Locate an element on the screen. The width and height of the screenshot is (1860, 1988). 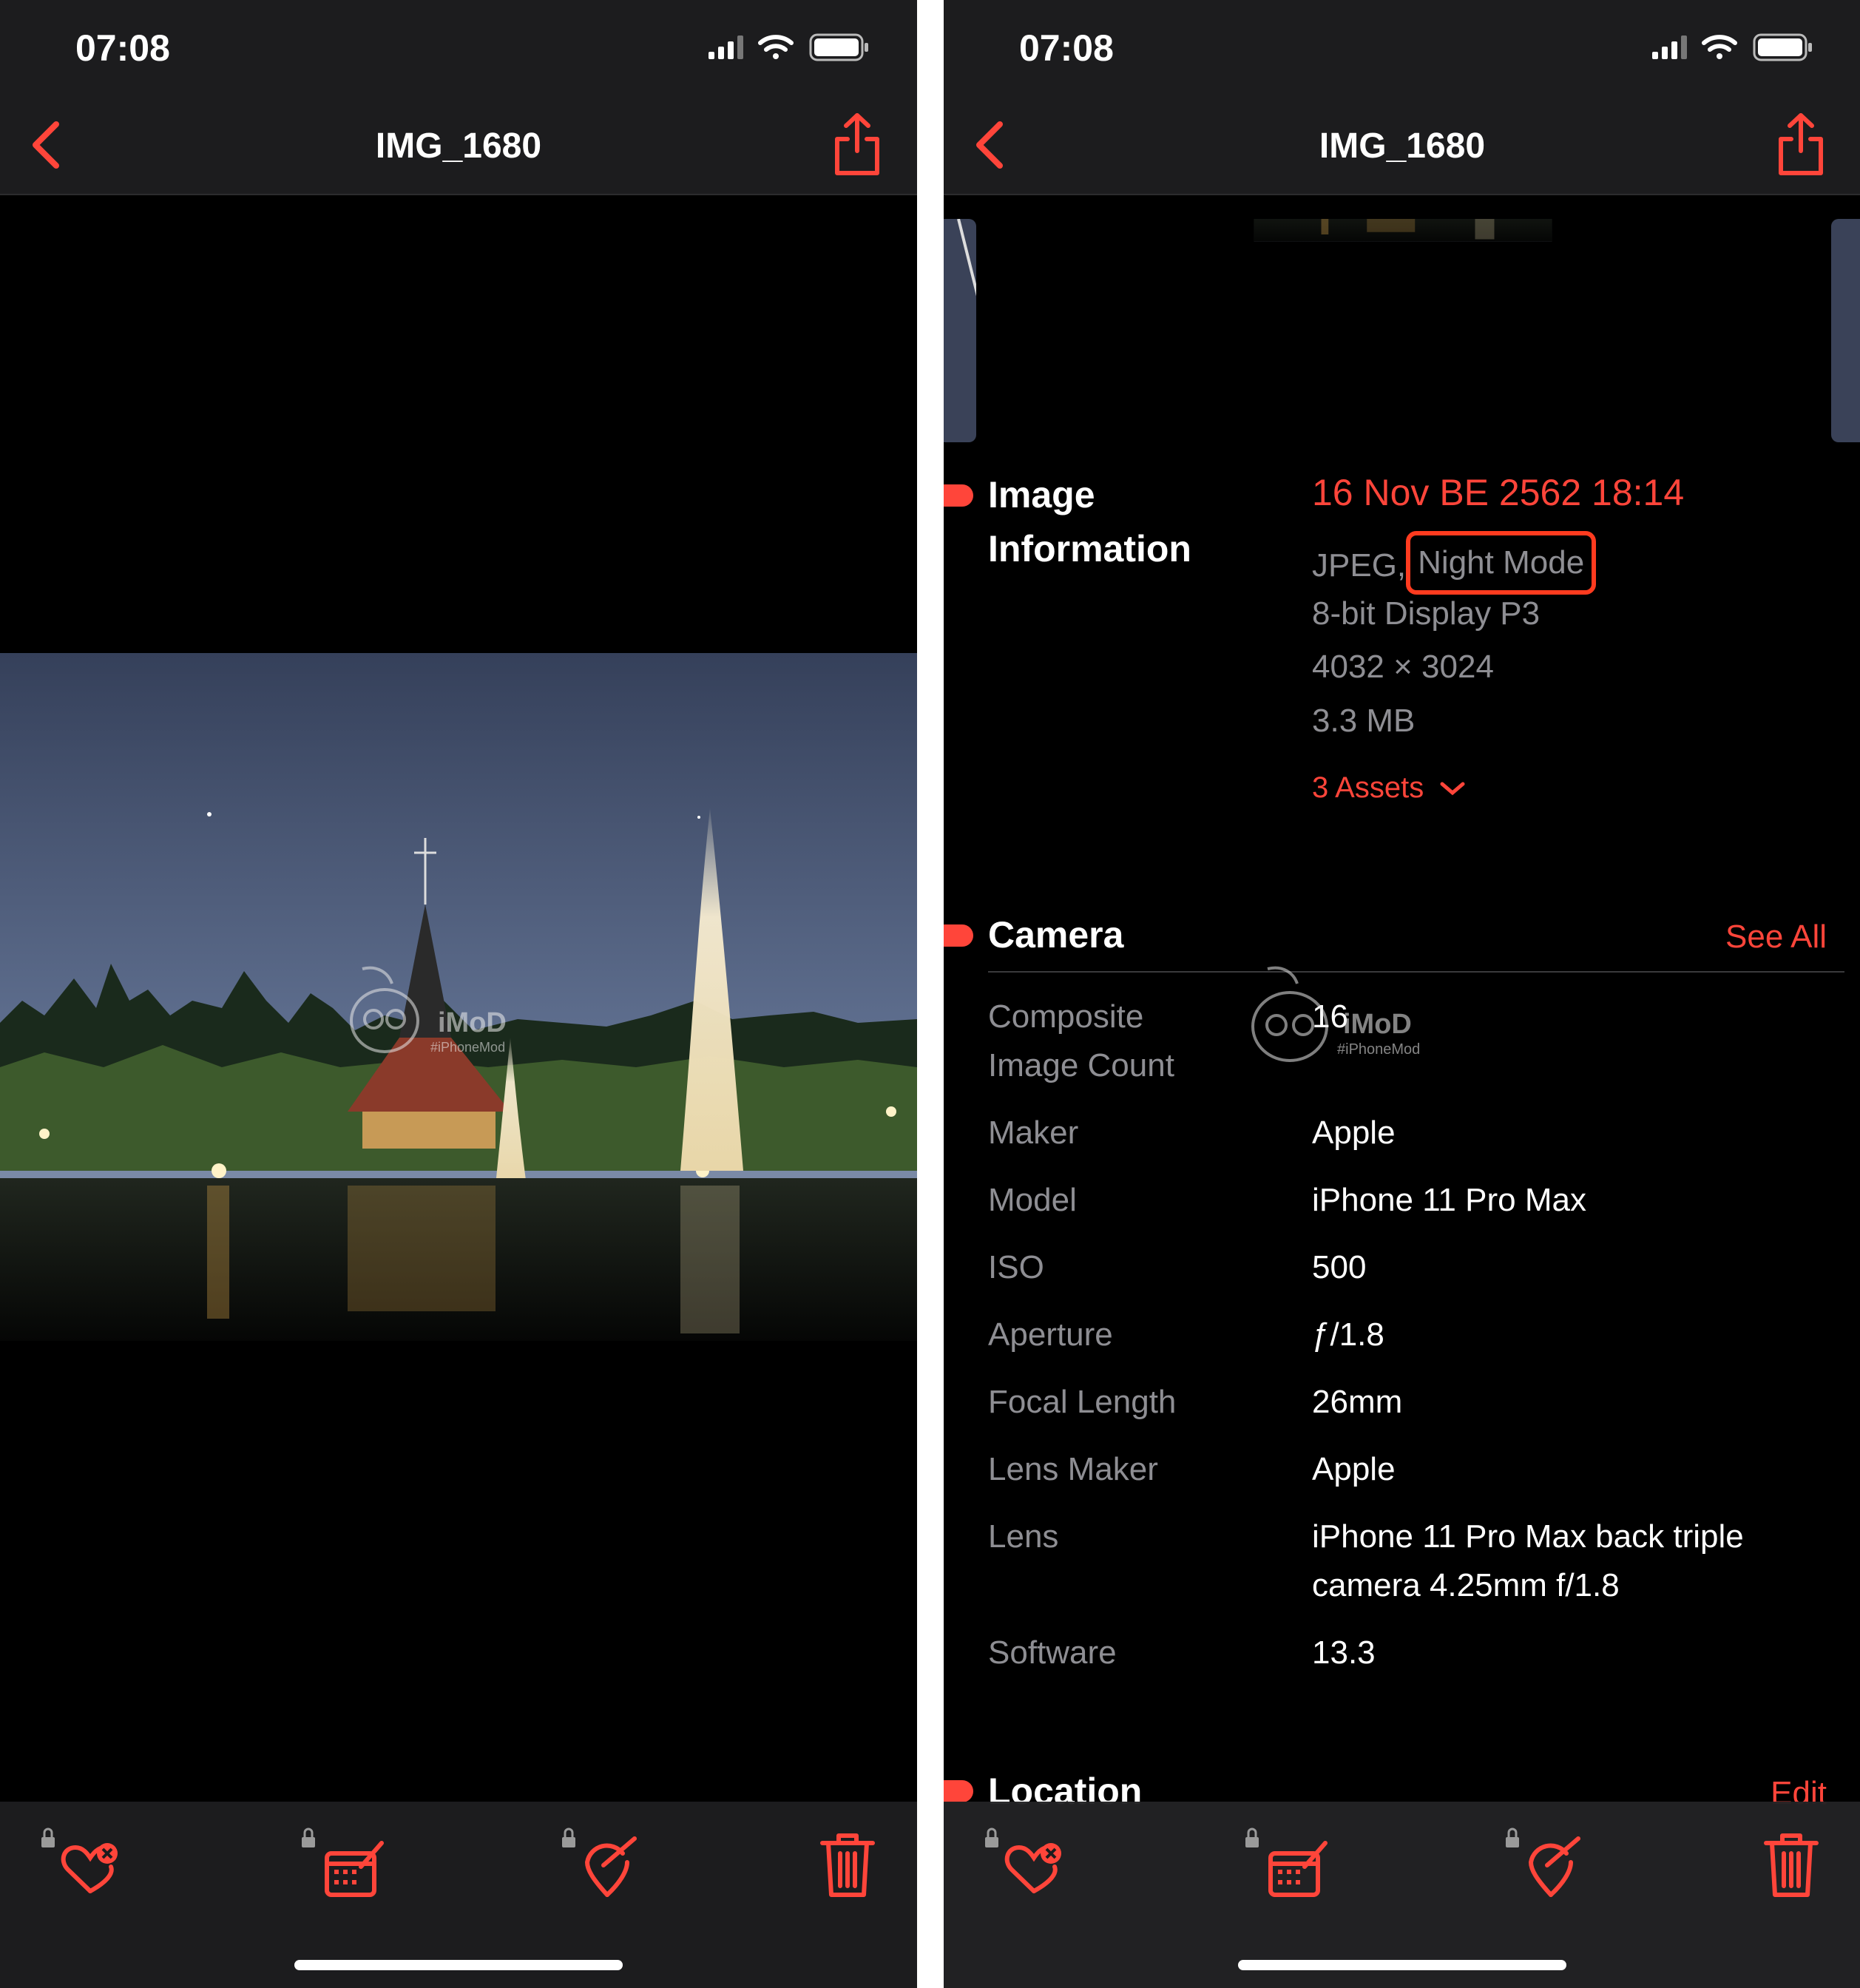
aperture-value: ƒ/1.8 is located at coordinates (1348, 1334).